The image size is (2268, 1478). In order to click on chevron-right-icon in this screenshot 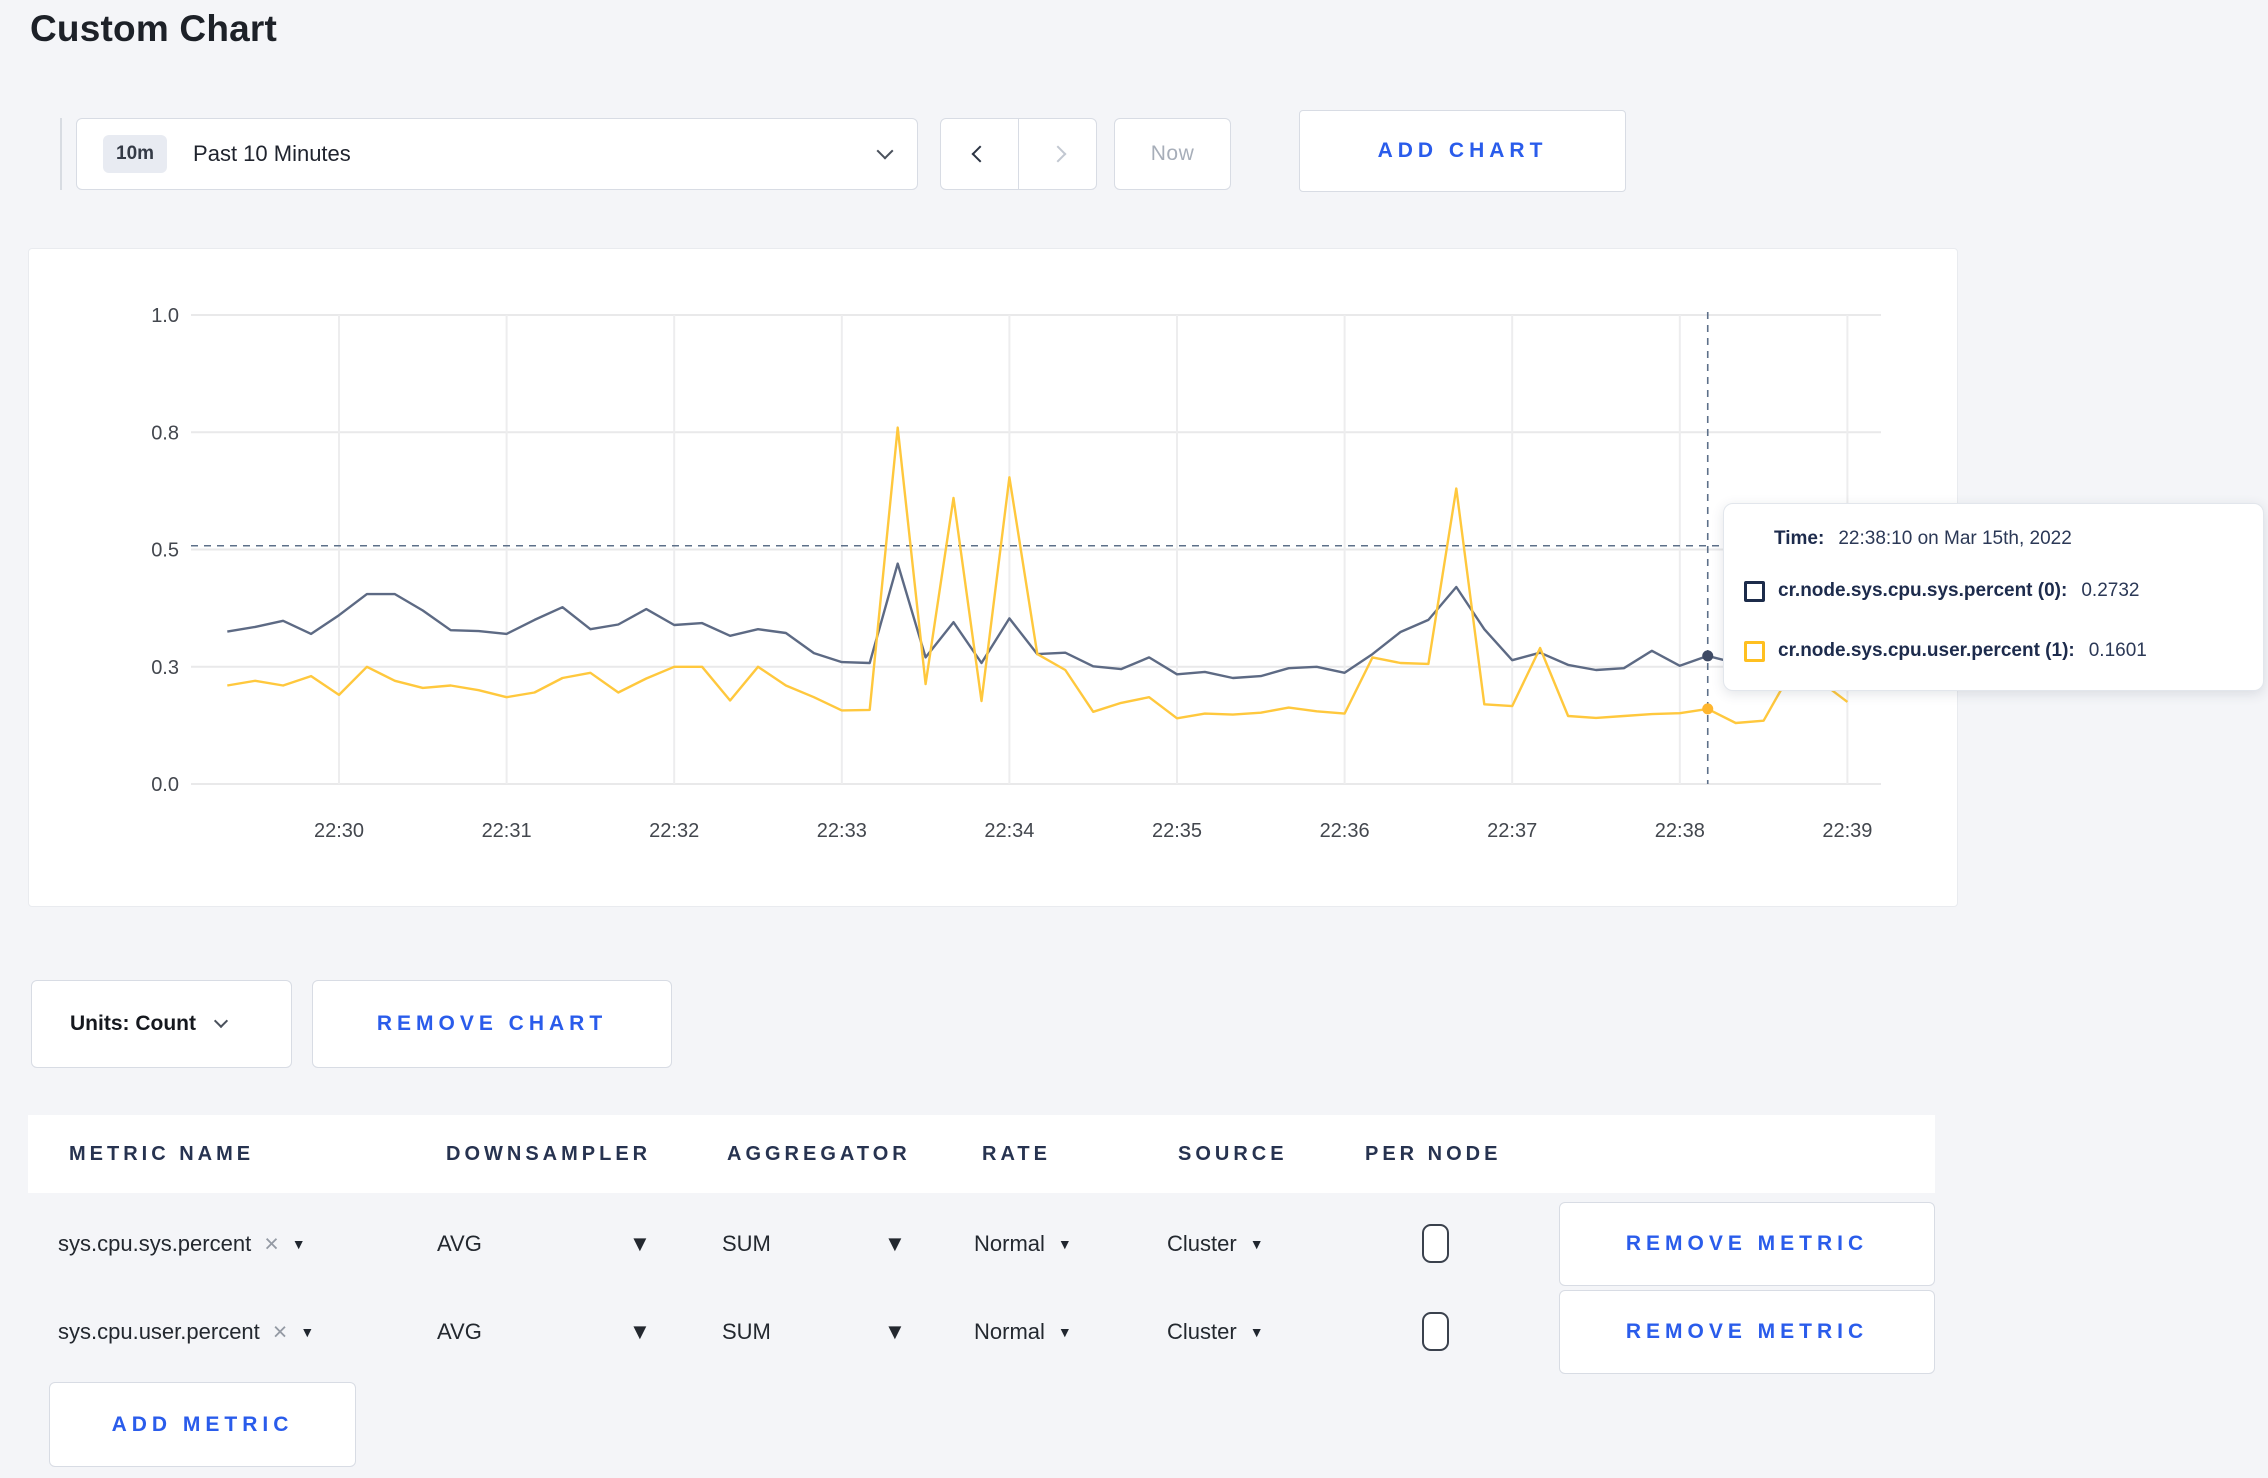, I will do `click(1057, 154)`.